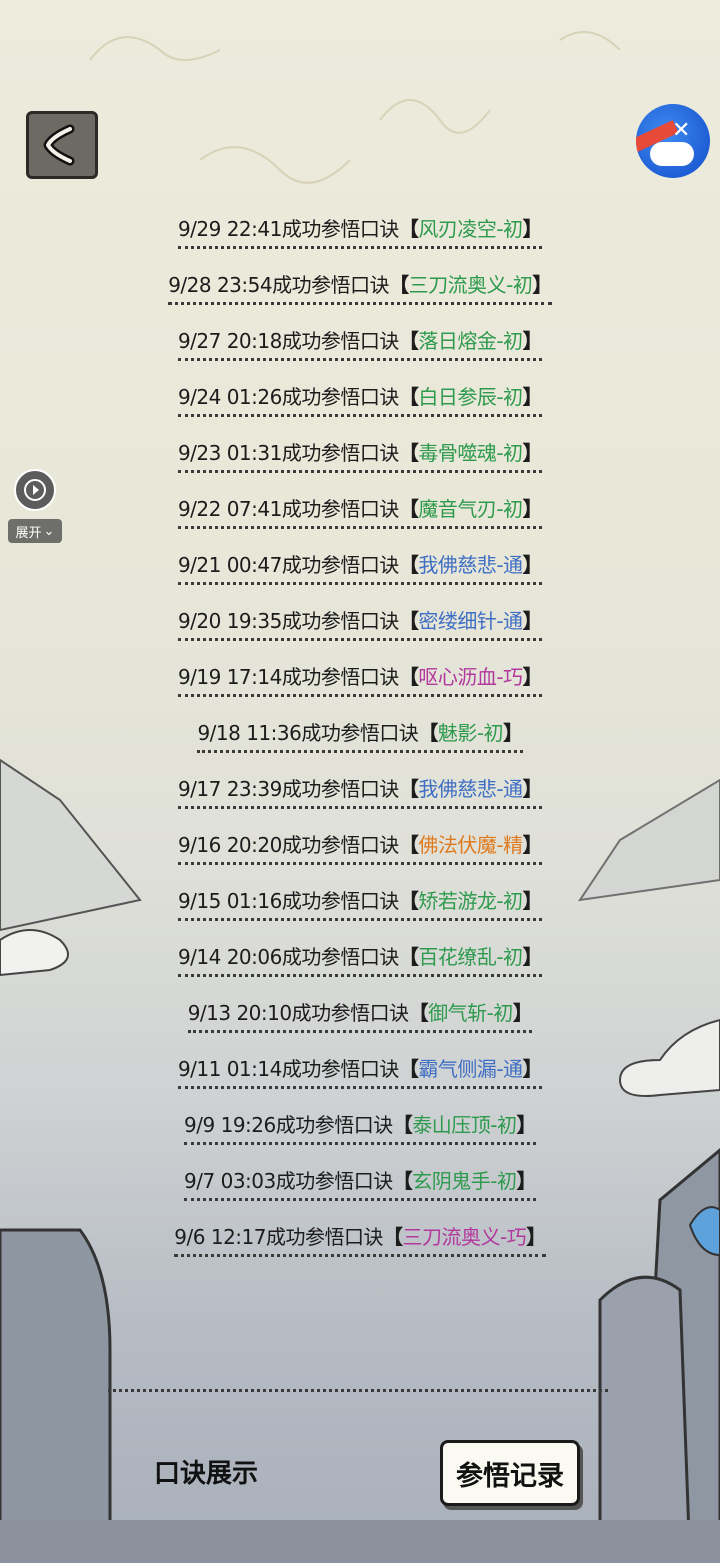  I want to click on list-item: 9/18 11:36成功参悟口诀【魅影-初】, so click(360, 735).